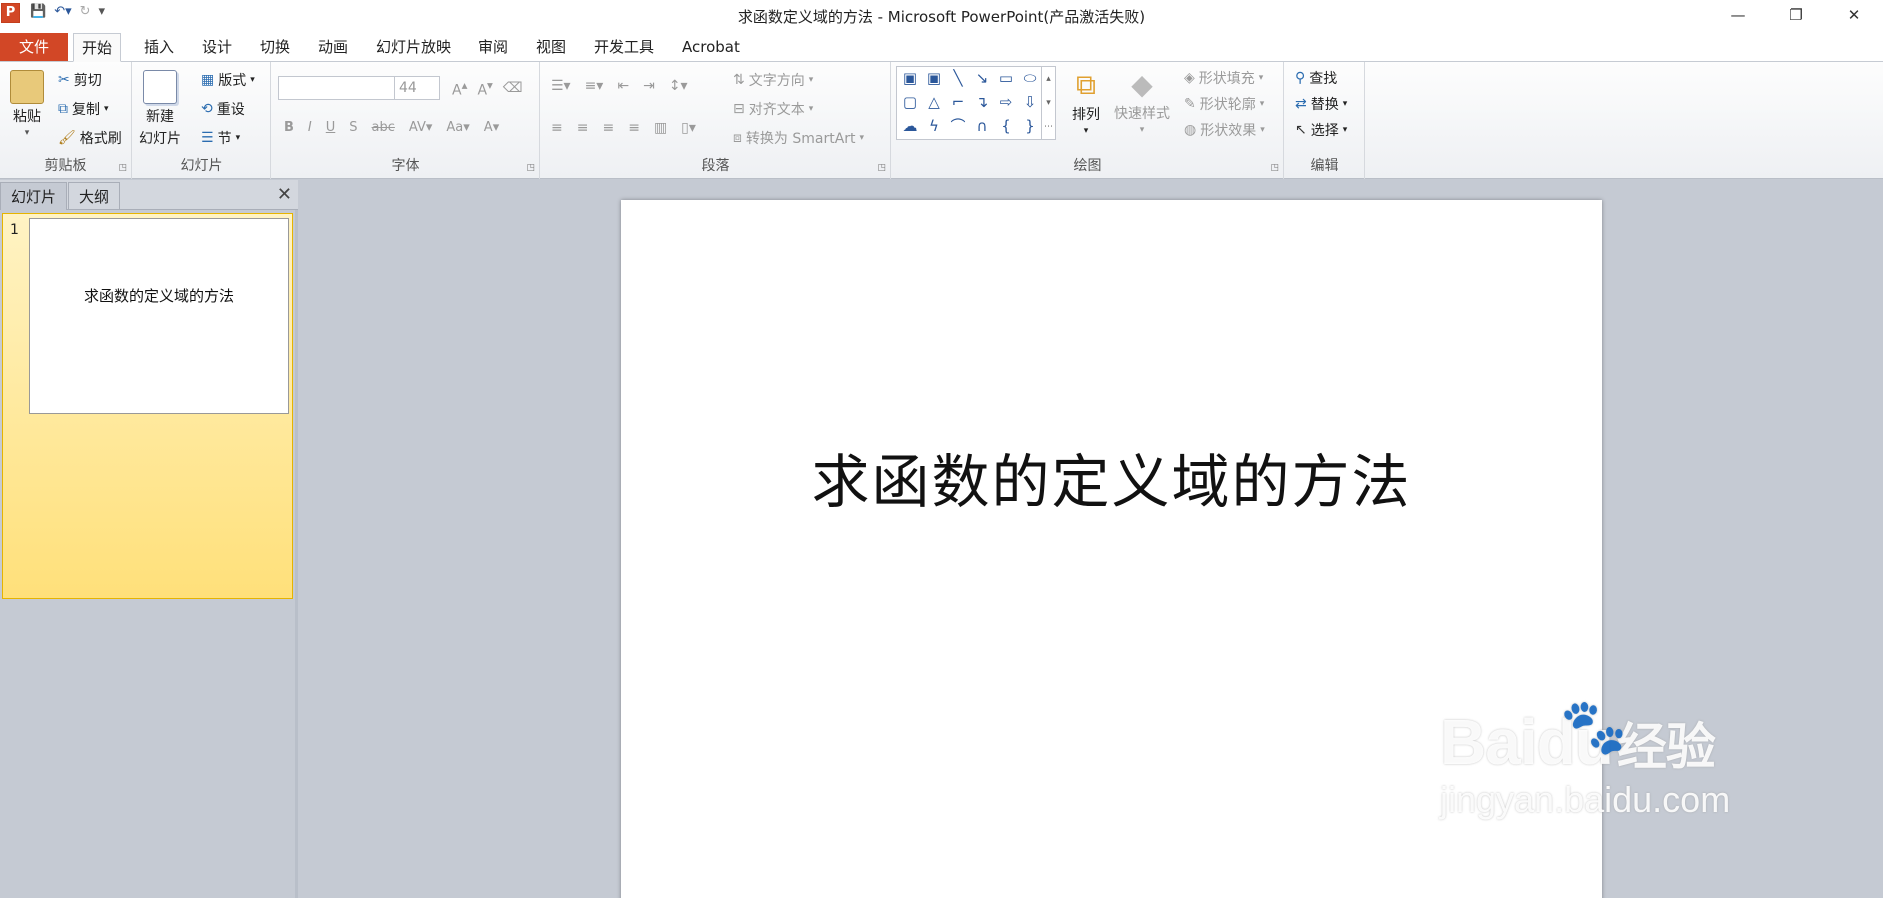  I want to click on elbow-connector-shape-icon: ⌐, so click(958, 102).